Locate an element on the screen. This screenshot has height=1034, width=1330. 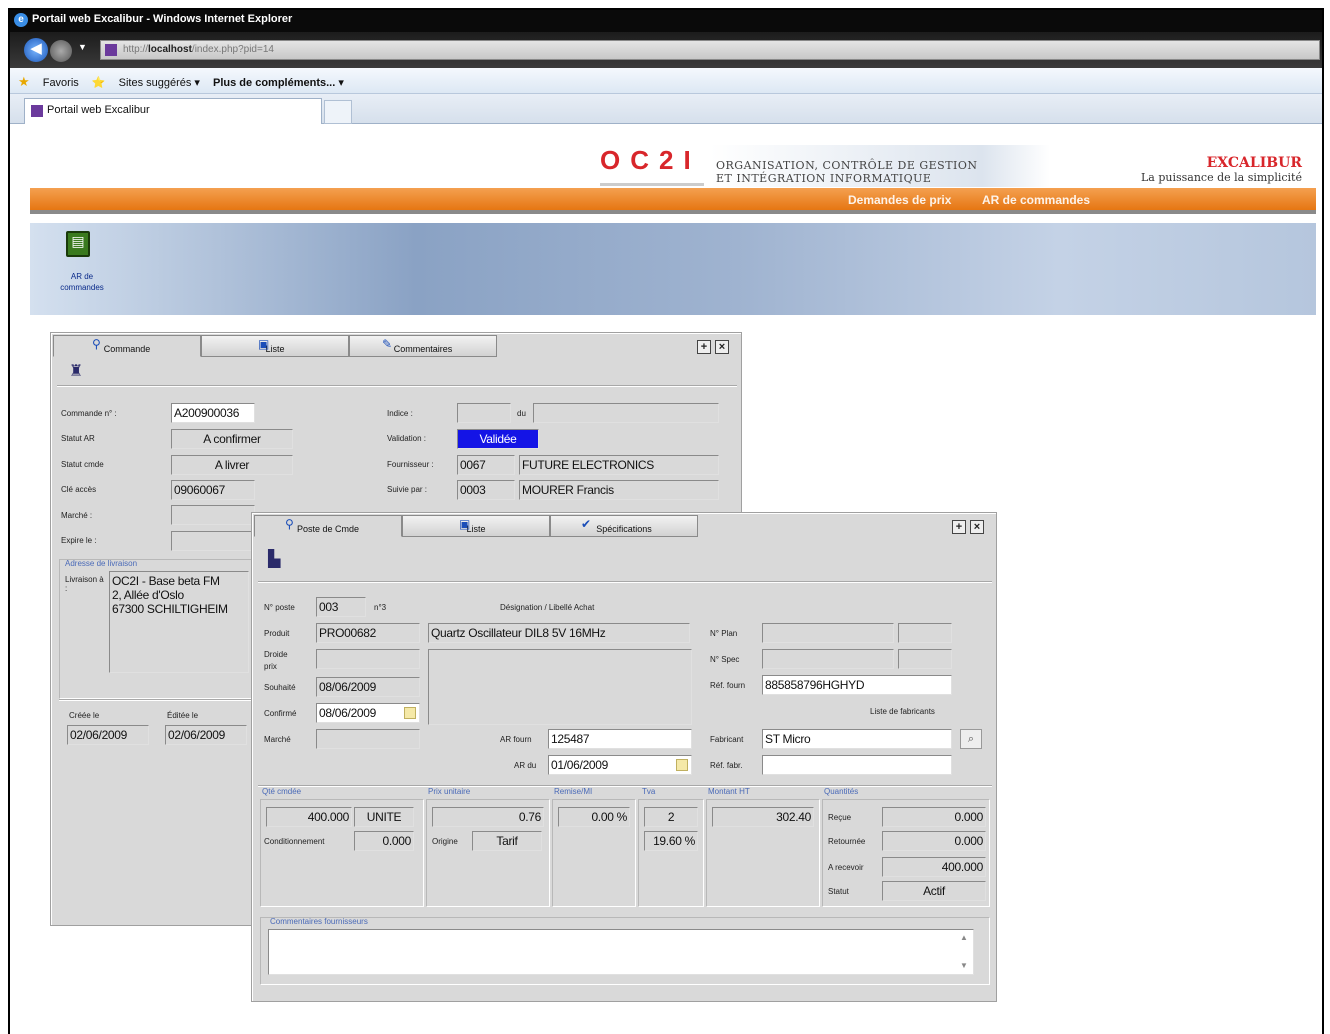
address-line-2: 2, Allée d'Oslo is located at coordinates (148, 595).